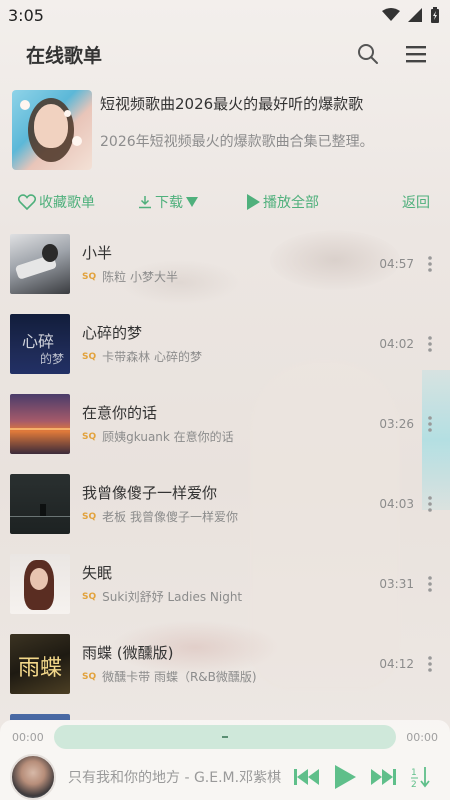  Describe the element at coordinates (396, 504) in the screenshot. I see `song-duration: 04:03` at that location.